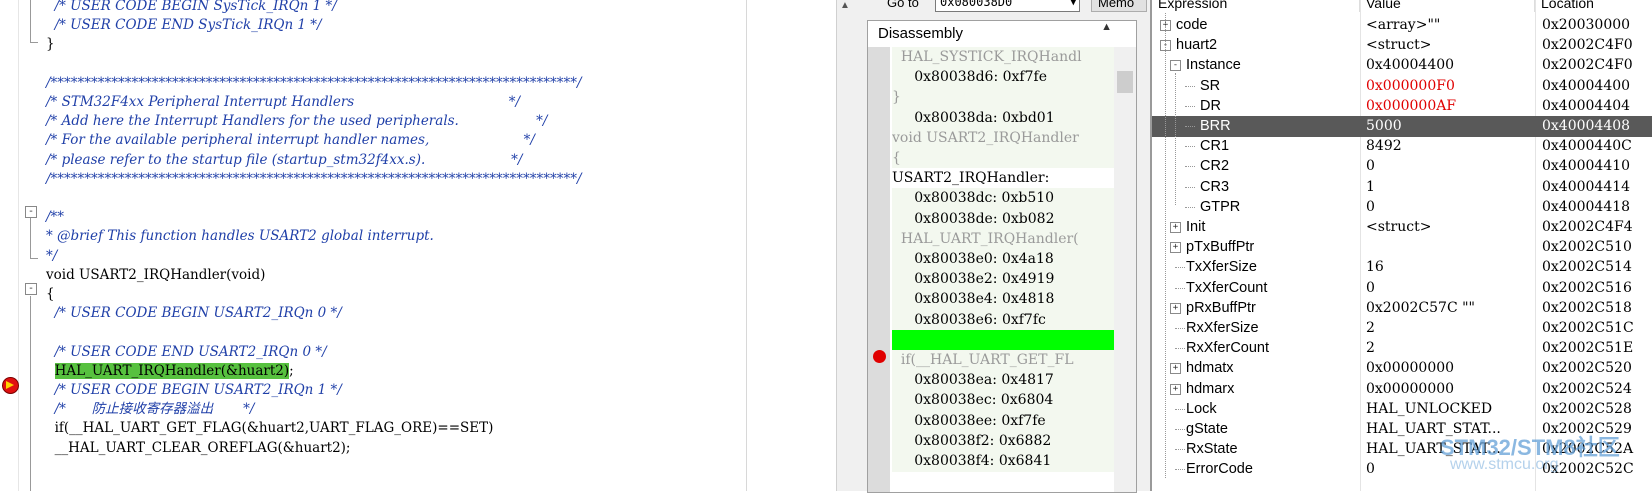 This screenshot has width=1652, height=493. What do you see at coordinates (1429, 409) in the screenshot?
I see `watch-value: HAL_UNLOCKED` at bounding box center [1429, 409].